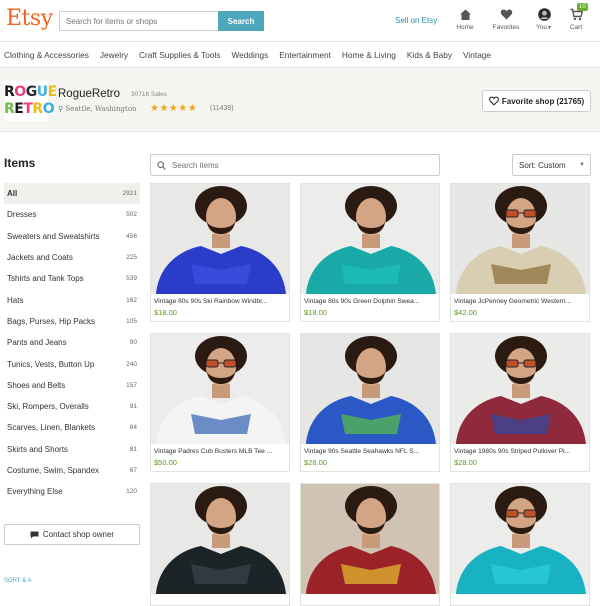 This screenshot has height=606, width=600. Describe the element at coordinates (72, 491) in the screenshot. I see `sidebar-section-item: Everything Else 120` at that location.